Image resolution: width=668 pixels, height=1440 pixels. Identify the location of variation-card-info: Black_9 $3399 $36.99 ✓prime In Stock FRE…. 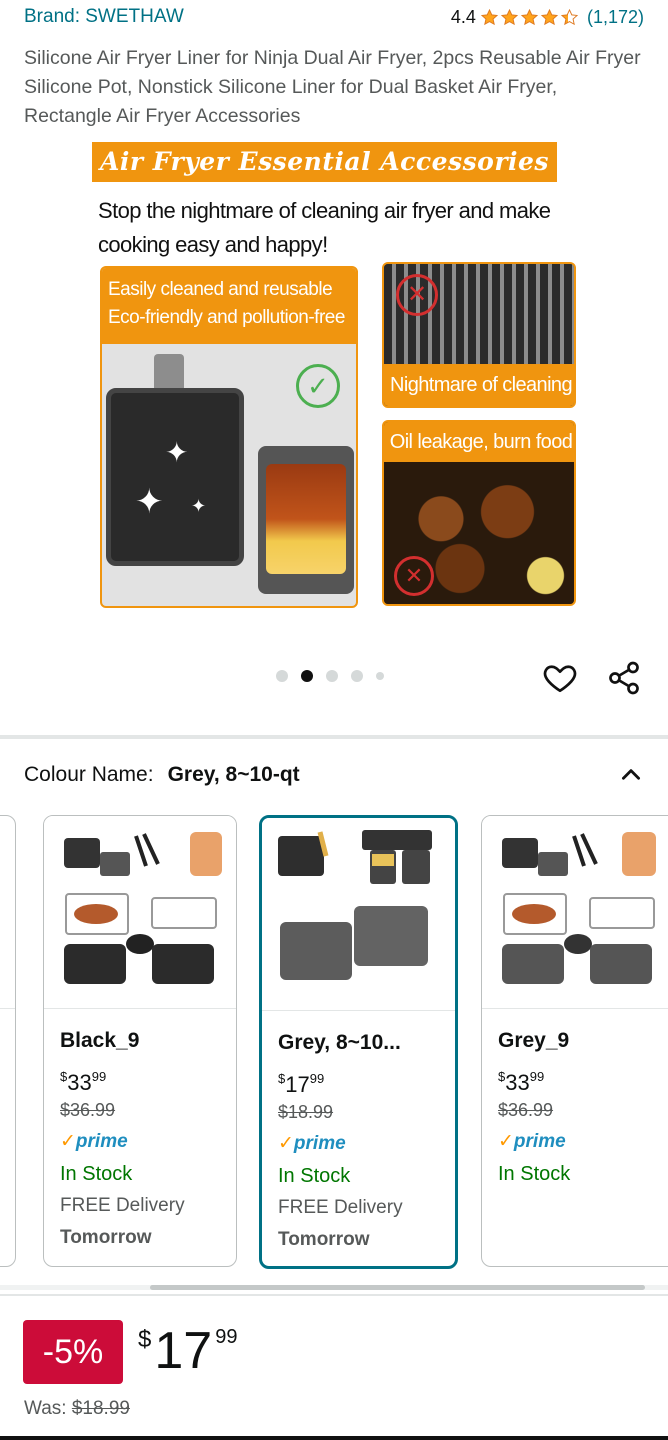
(144, 1139).